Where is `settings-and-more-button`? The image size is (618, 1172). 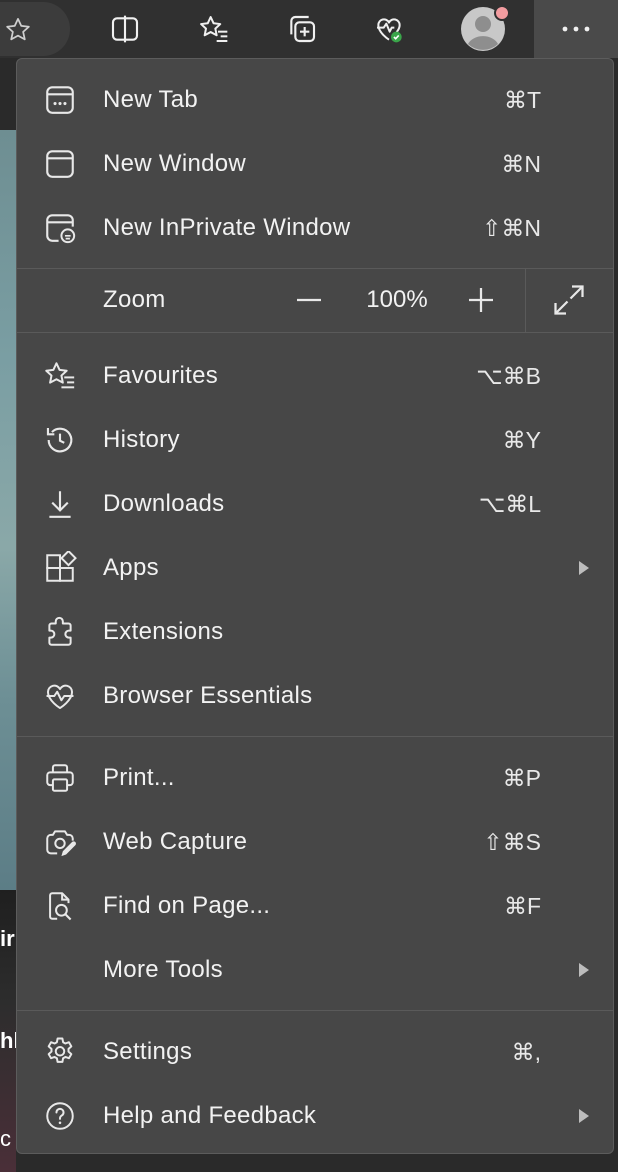 settings-and-more-button is located at coordinates (576, 29).